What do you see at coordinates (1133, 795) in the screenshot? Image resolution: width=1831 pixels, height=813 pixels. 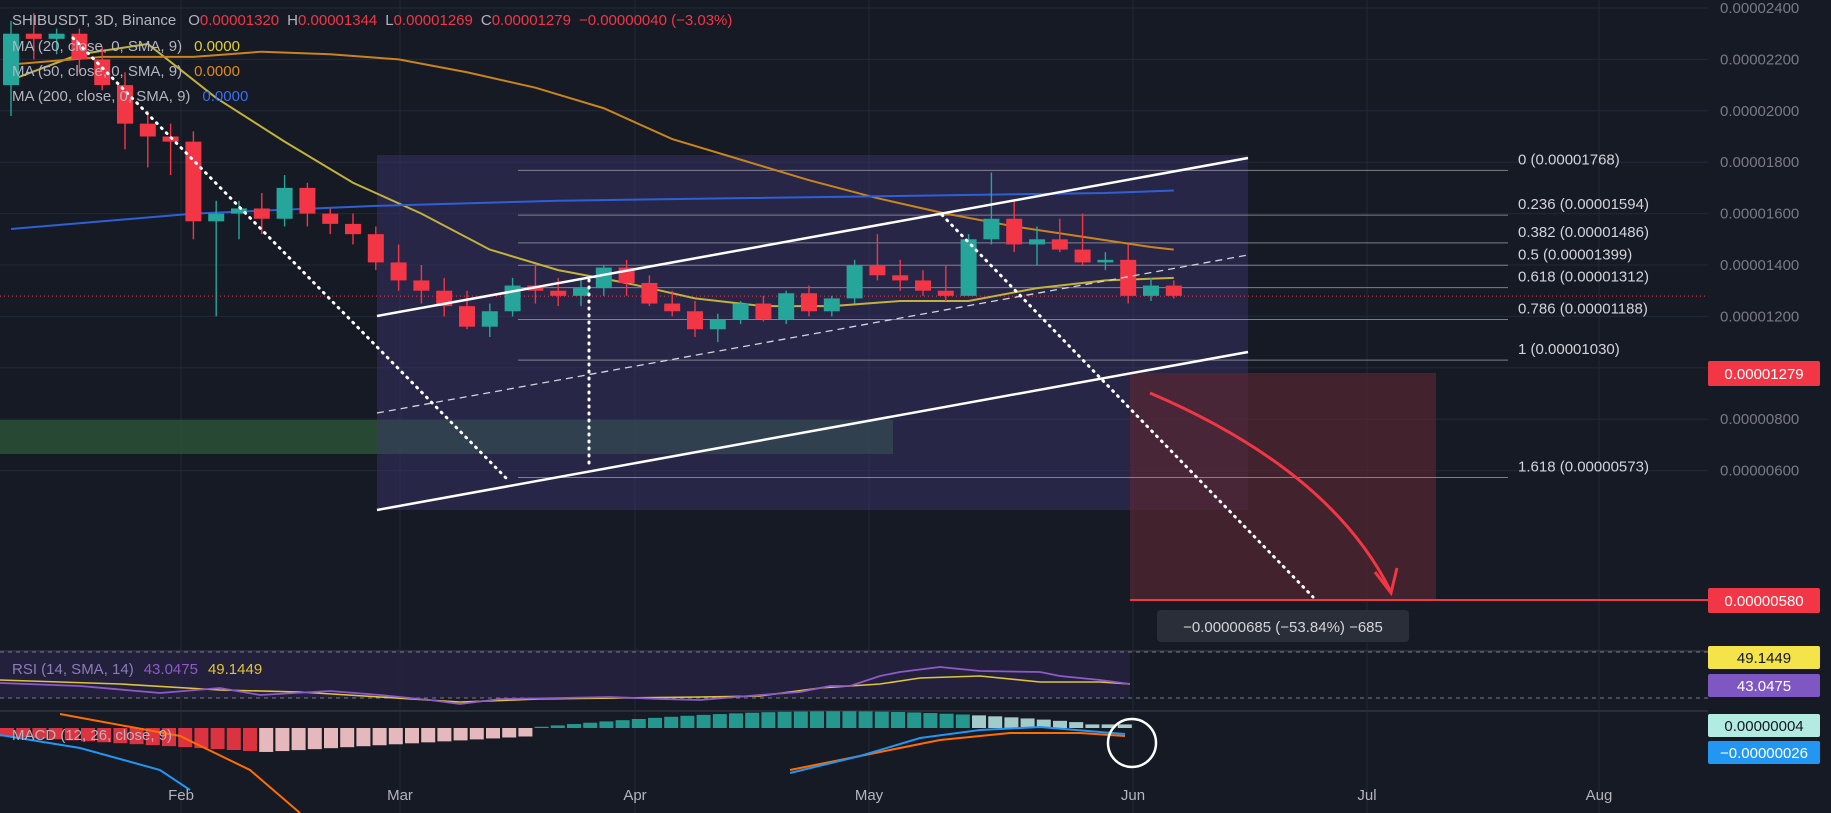 I see `x-tick-label: Jun` at bounding box center [1133, 795].